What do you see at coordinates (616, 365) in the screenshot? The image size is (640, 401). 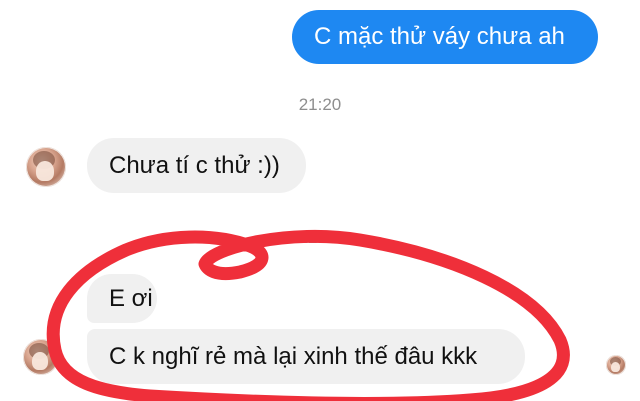 I see `read-receipt-avatar` at bounding box center [616, 365].